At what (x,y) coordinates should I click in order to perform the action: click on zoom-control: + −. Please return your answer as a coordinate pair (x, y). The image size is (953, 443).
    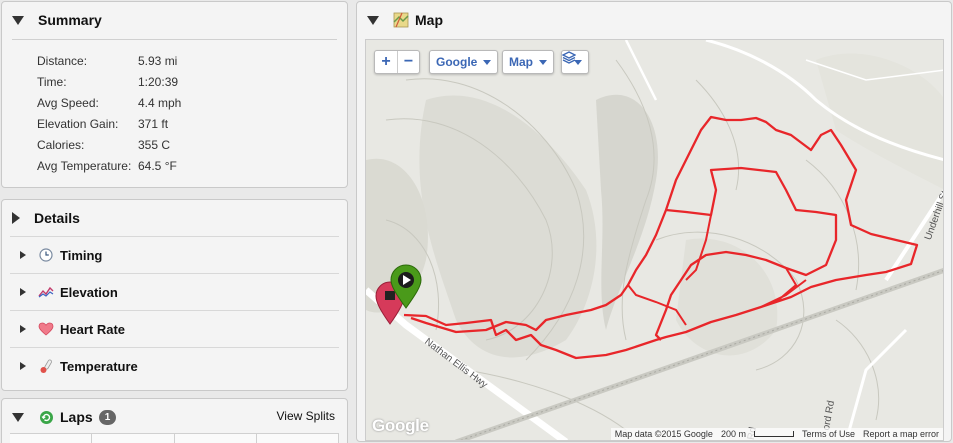
    Looking at the image, I should click on (397, 62).